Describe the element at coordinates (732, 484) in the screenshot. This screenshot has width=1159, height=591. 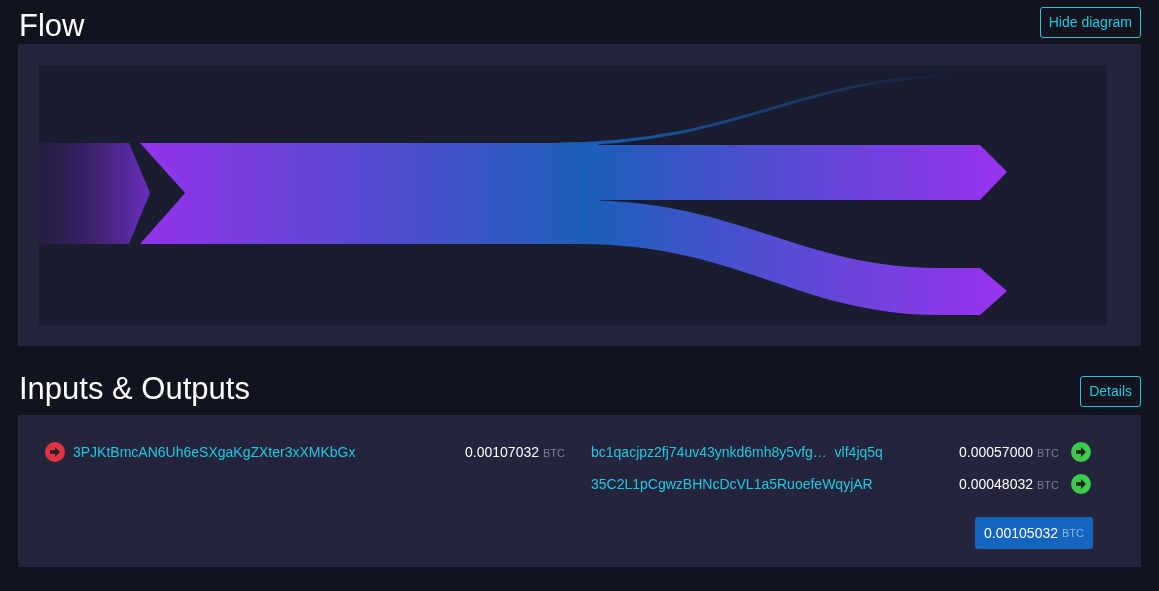
I see `address-link: 35C2L1pCgwzBHNcDcVL1a5RuoefeWqyjAR` at that location.